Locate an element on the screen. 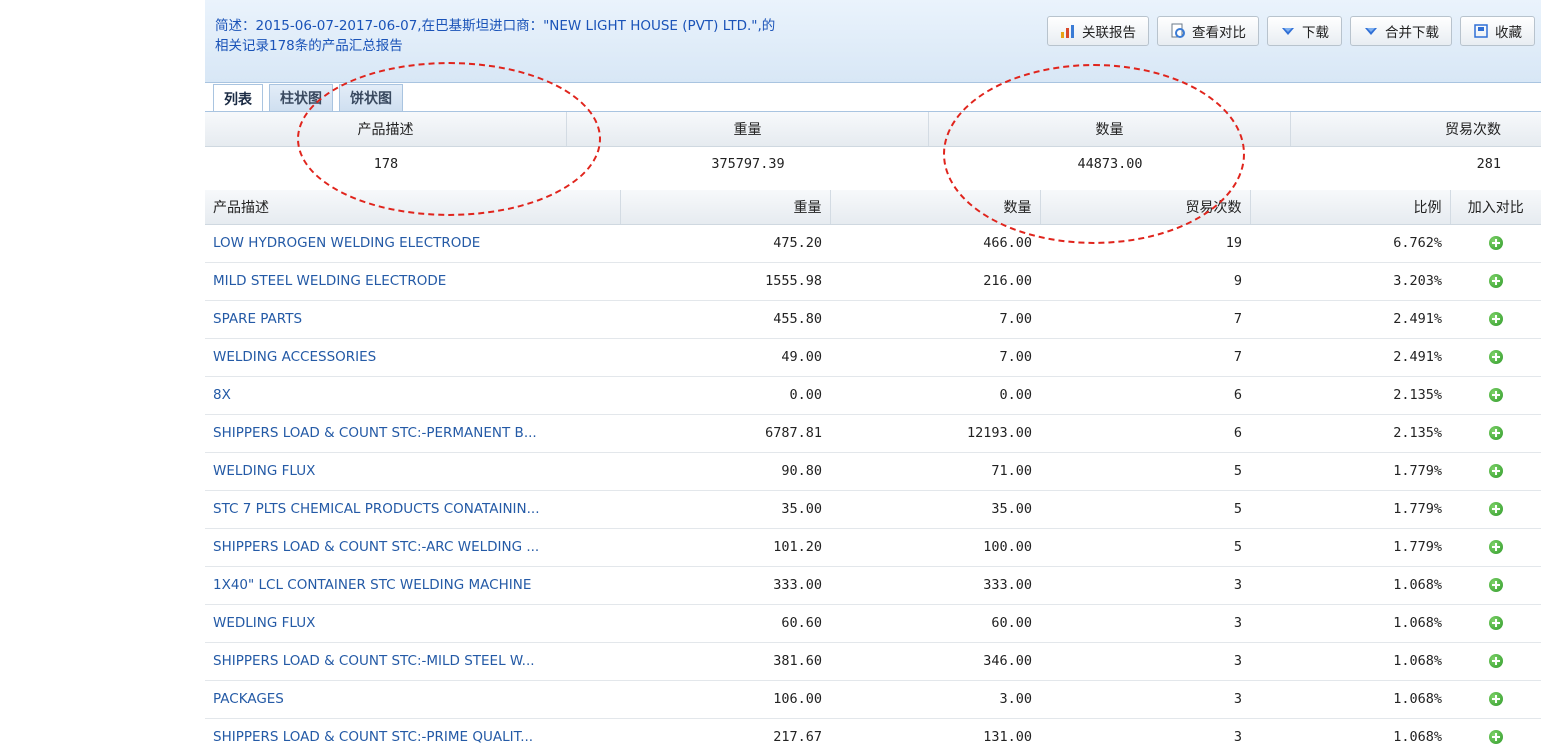 The height and width of the screenshot is (756, 1541). toolbar-button-merge-download: 合并下载 is located at coordinates (1401, 31).